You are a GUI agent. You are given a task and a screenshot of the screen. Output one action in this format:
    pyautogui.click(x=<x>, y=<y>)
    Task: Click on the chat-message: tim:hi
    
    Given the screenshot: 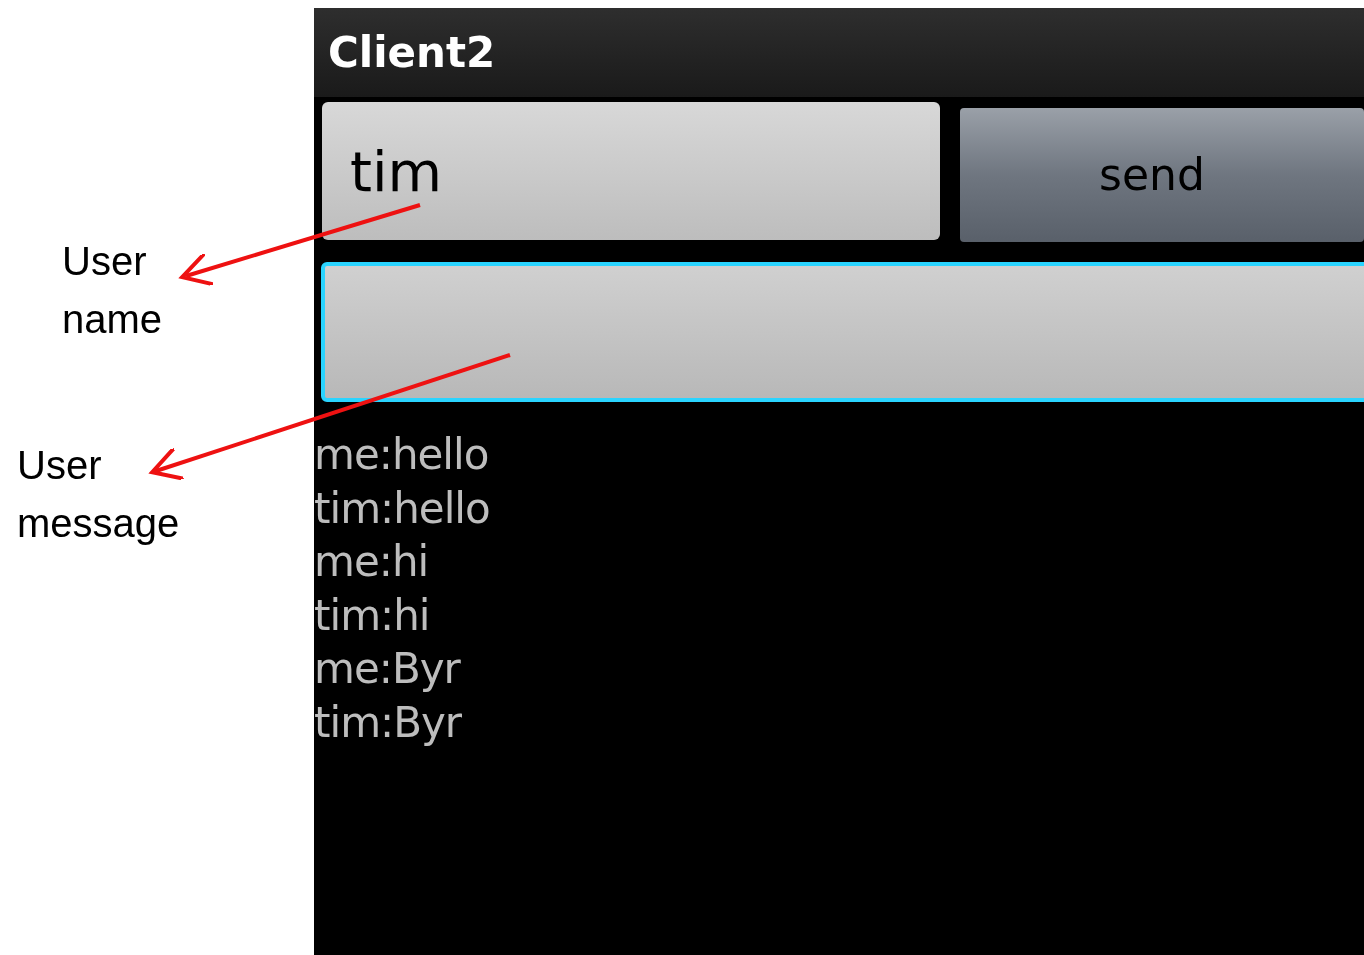 What is the action you would take?
    pyautogui.click(x=372, y=615)
    